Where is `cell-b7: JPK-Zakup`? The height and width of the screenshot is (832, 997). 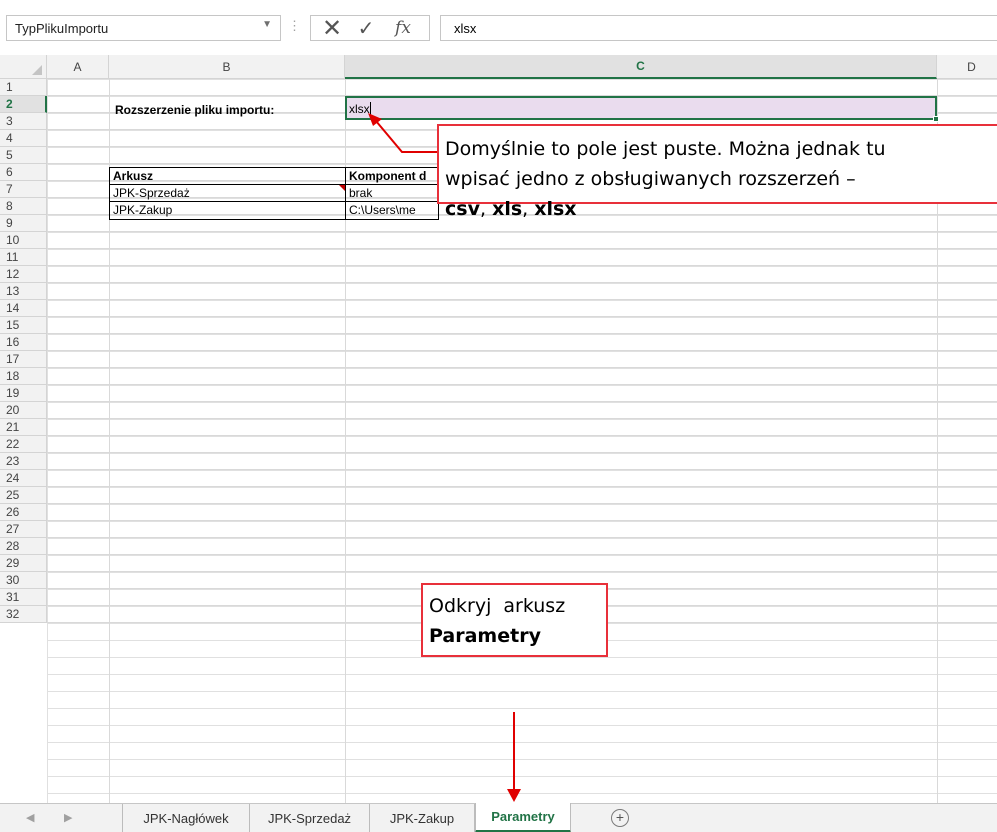 cell-b7: JPK-Zakup is located at coordinates (227, 210).